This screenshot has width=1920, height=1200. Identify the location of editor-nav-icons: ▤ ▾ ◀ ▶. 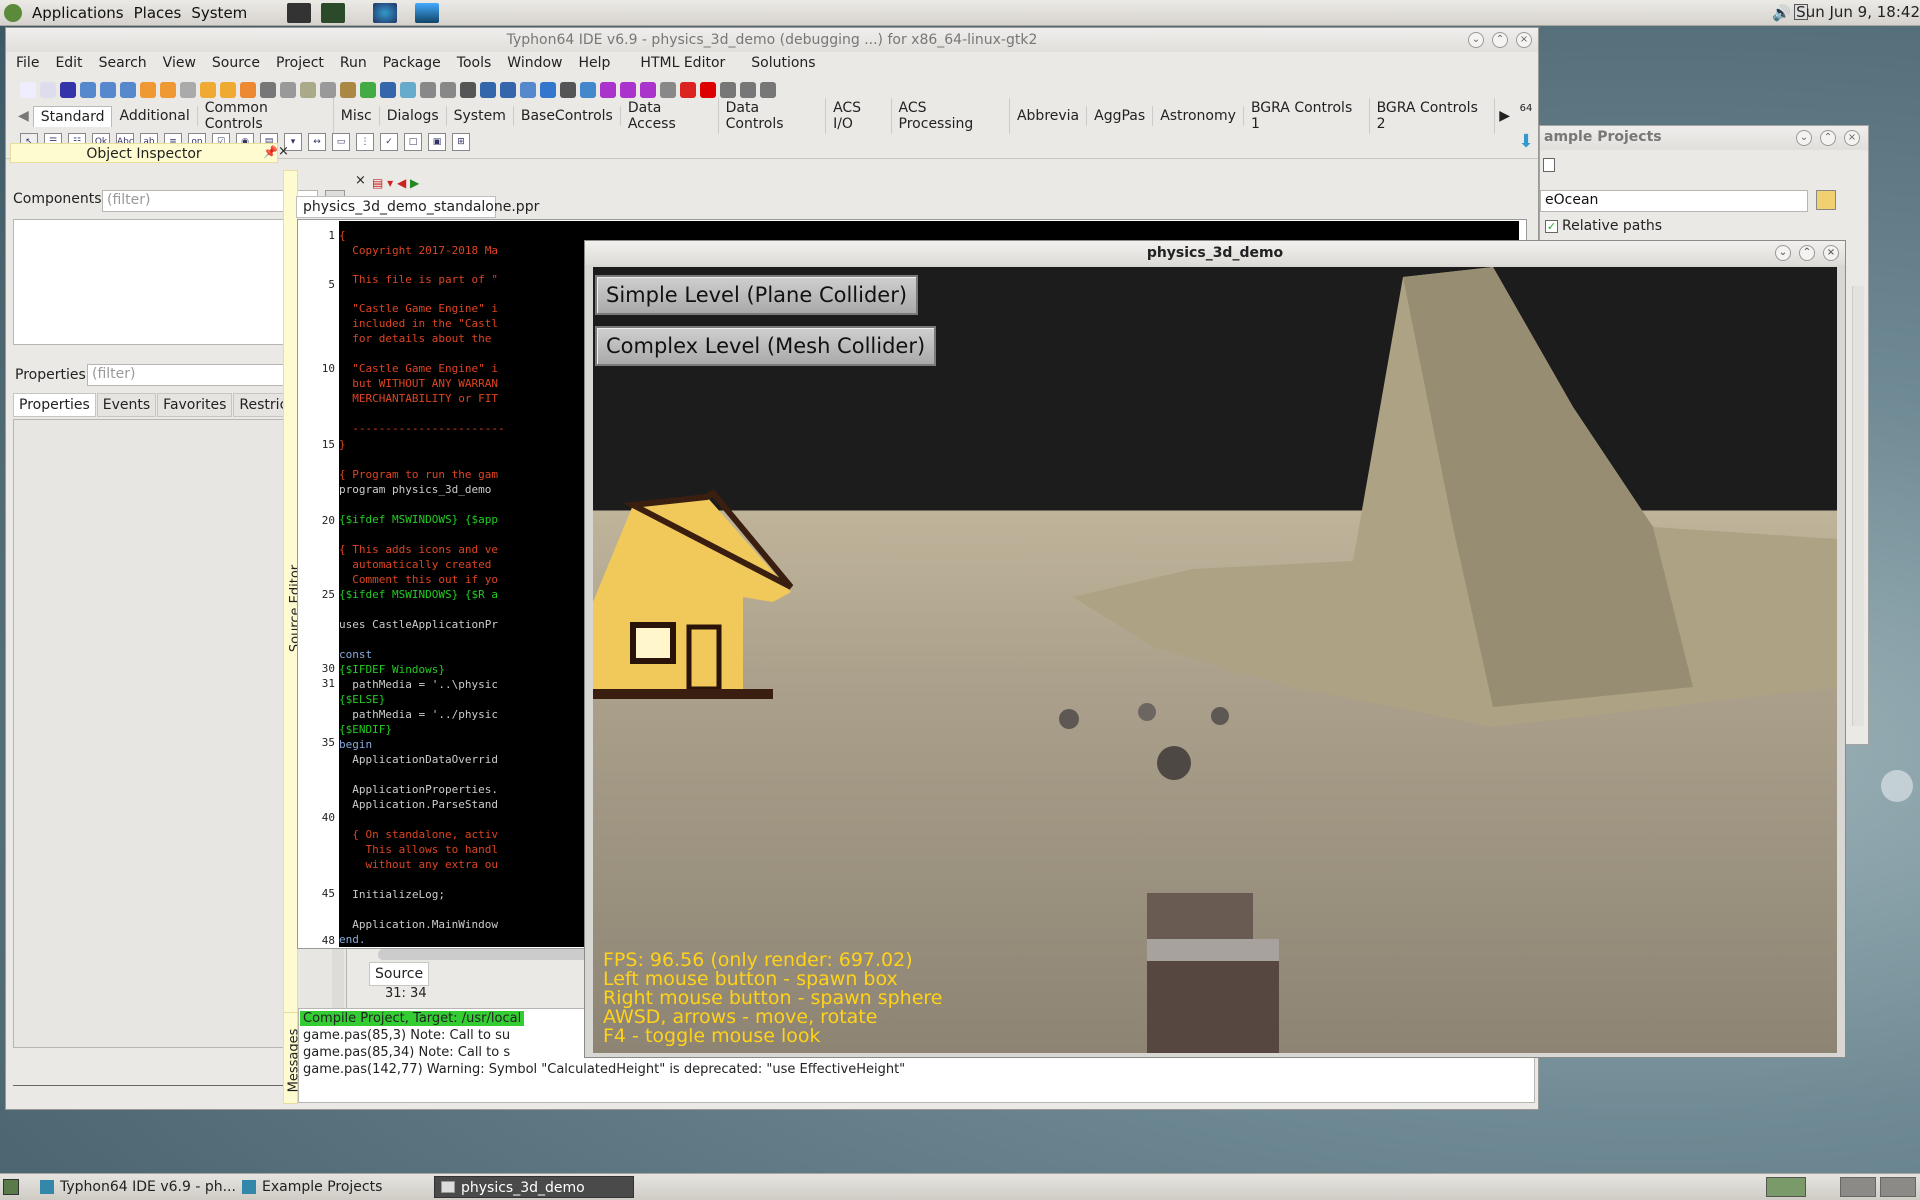
(402, 183).